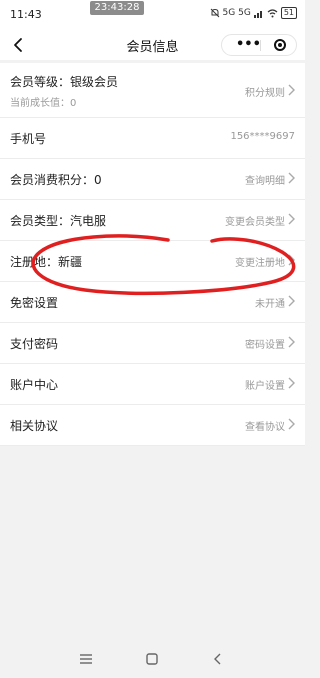  I want to click on system-navigation-bar, so click(152, 659).